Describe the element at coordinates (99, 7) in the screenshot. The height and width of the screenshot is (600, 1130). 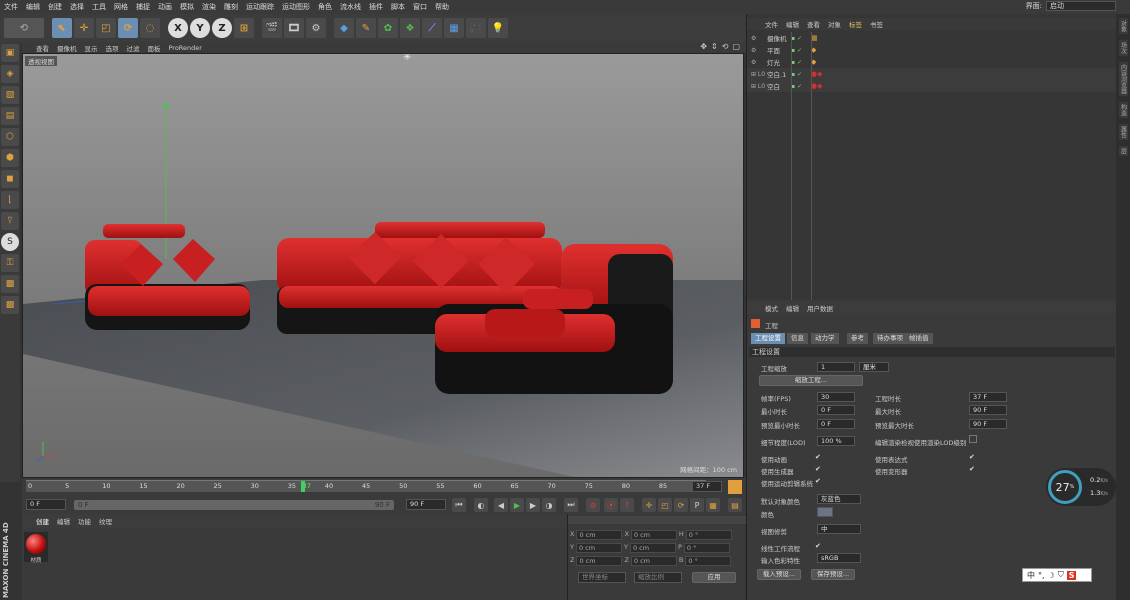
I see `menu-item: 工具` at that location.